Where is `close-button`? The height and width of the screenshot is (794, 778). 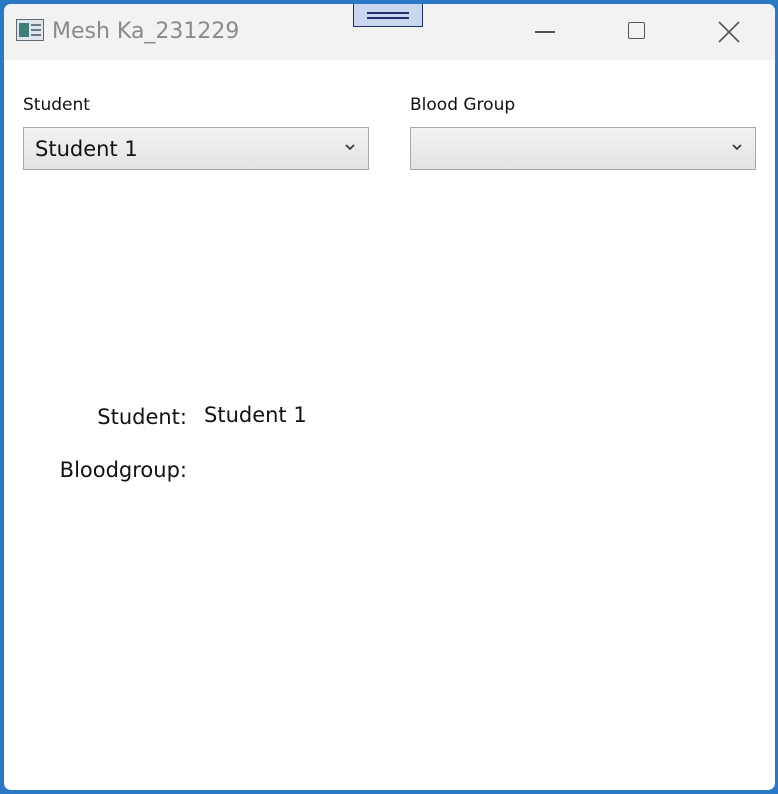 close-button is located at coordinates (729, 32).